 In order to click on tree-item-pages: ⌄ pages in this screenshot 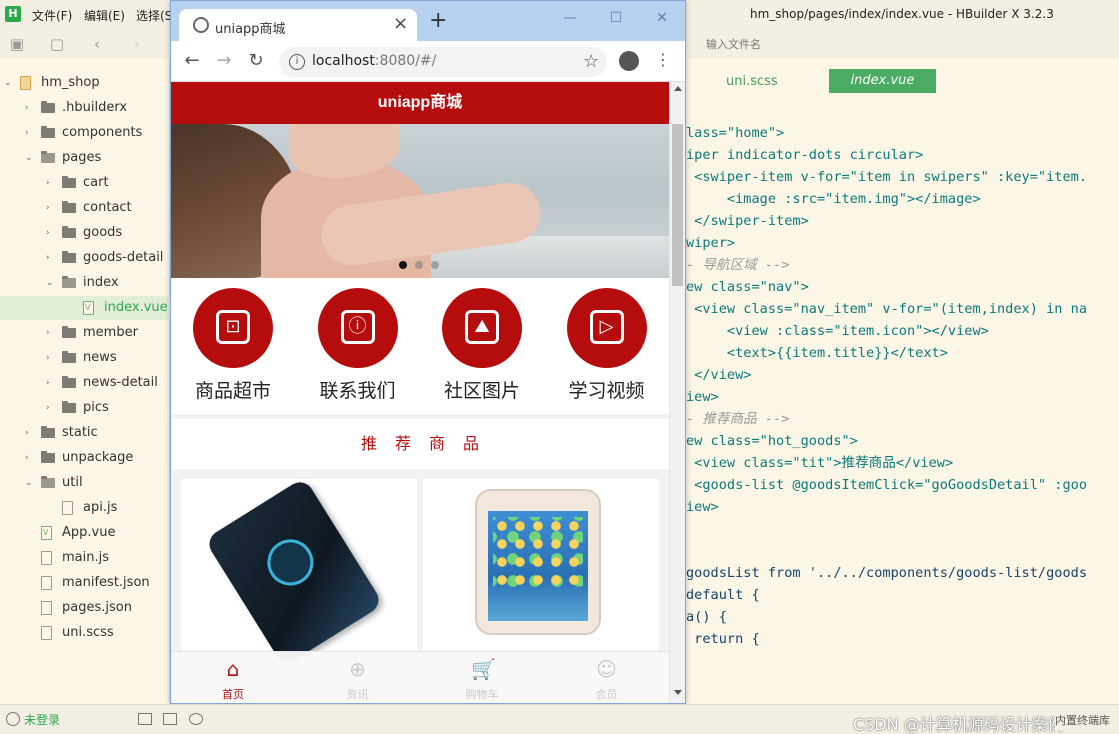, I will do `click(85, 158)`.